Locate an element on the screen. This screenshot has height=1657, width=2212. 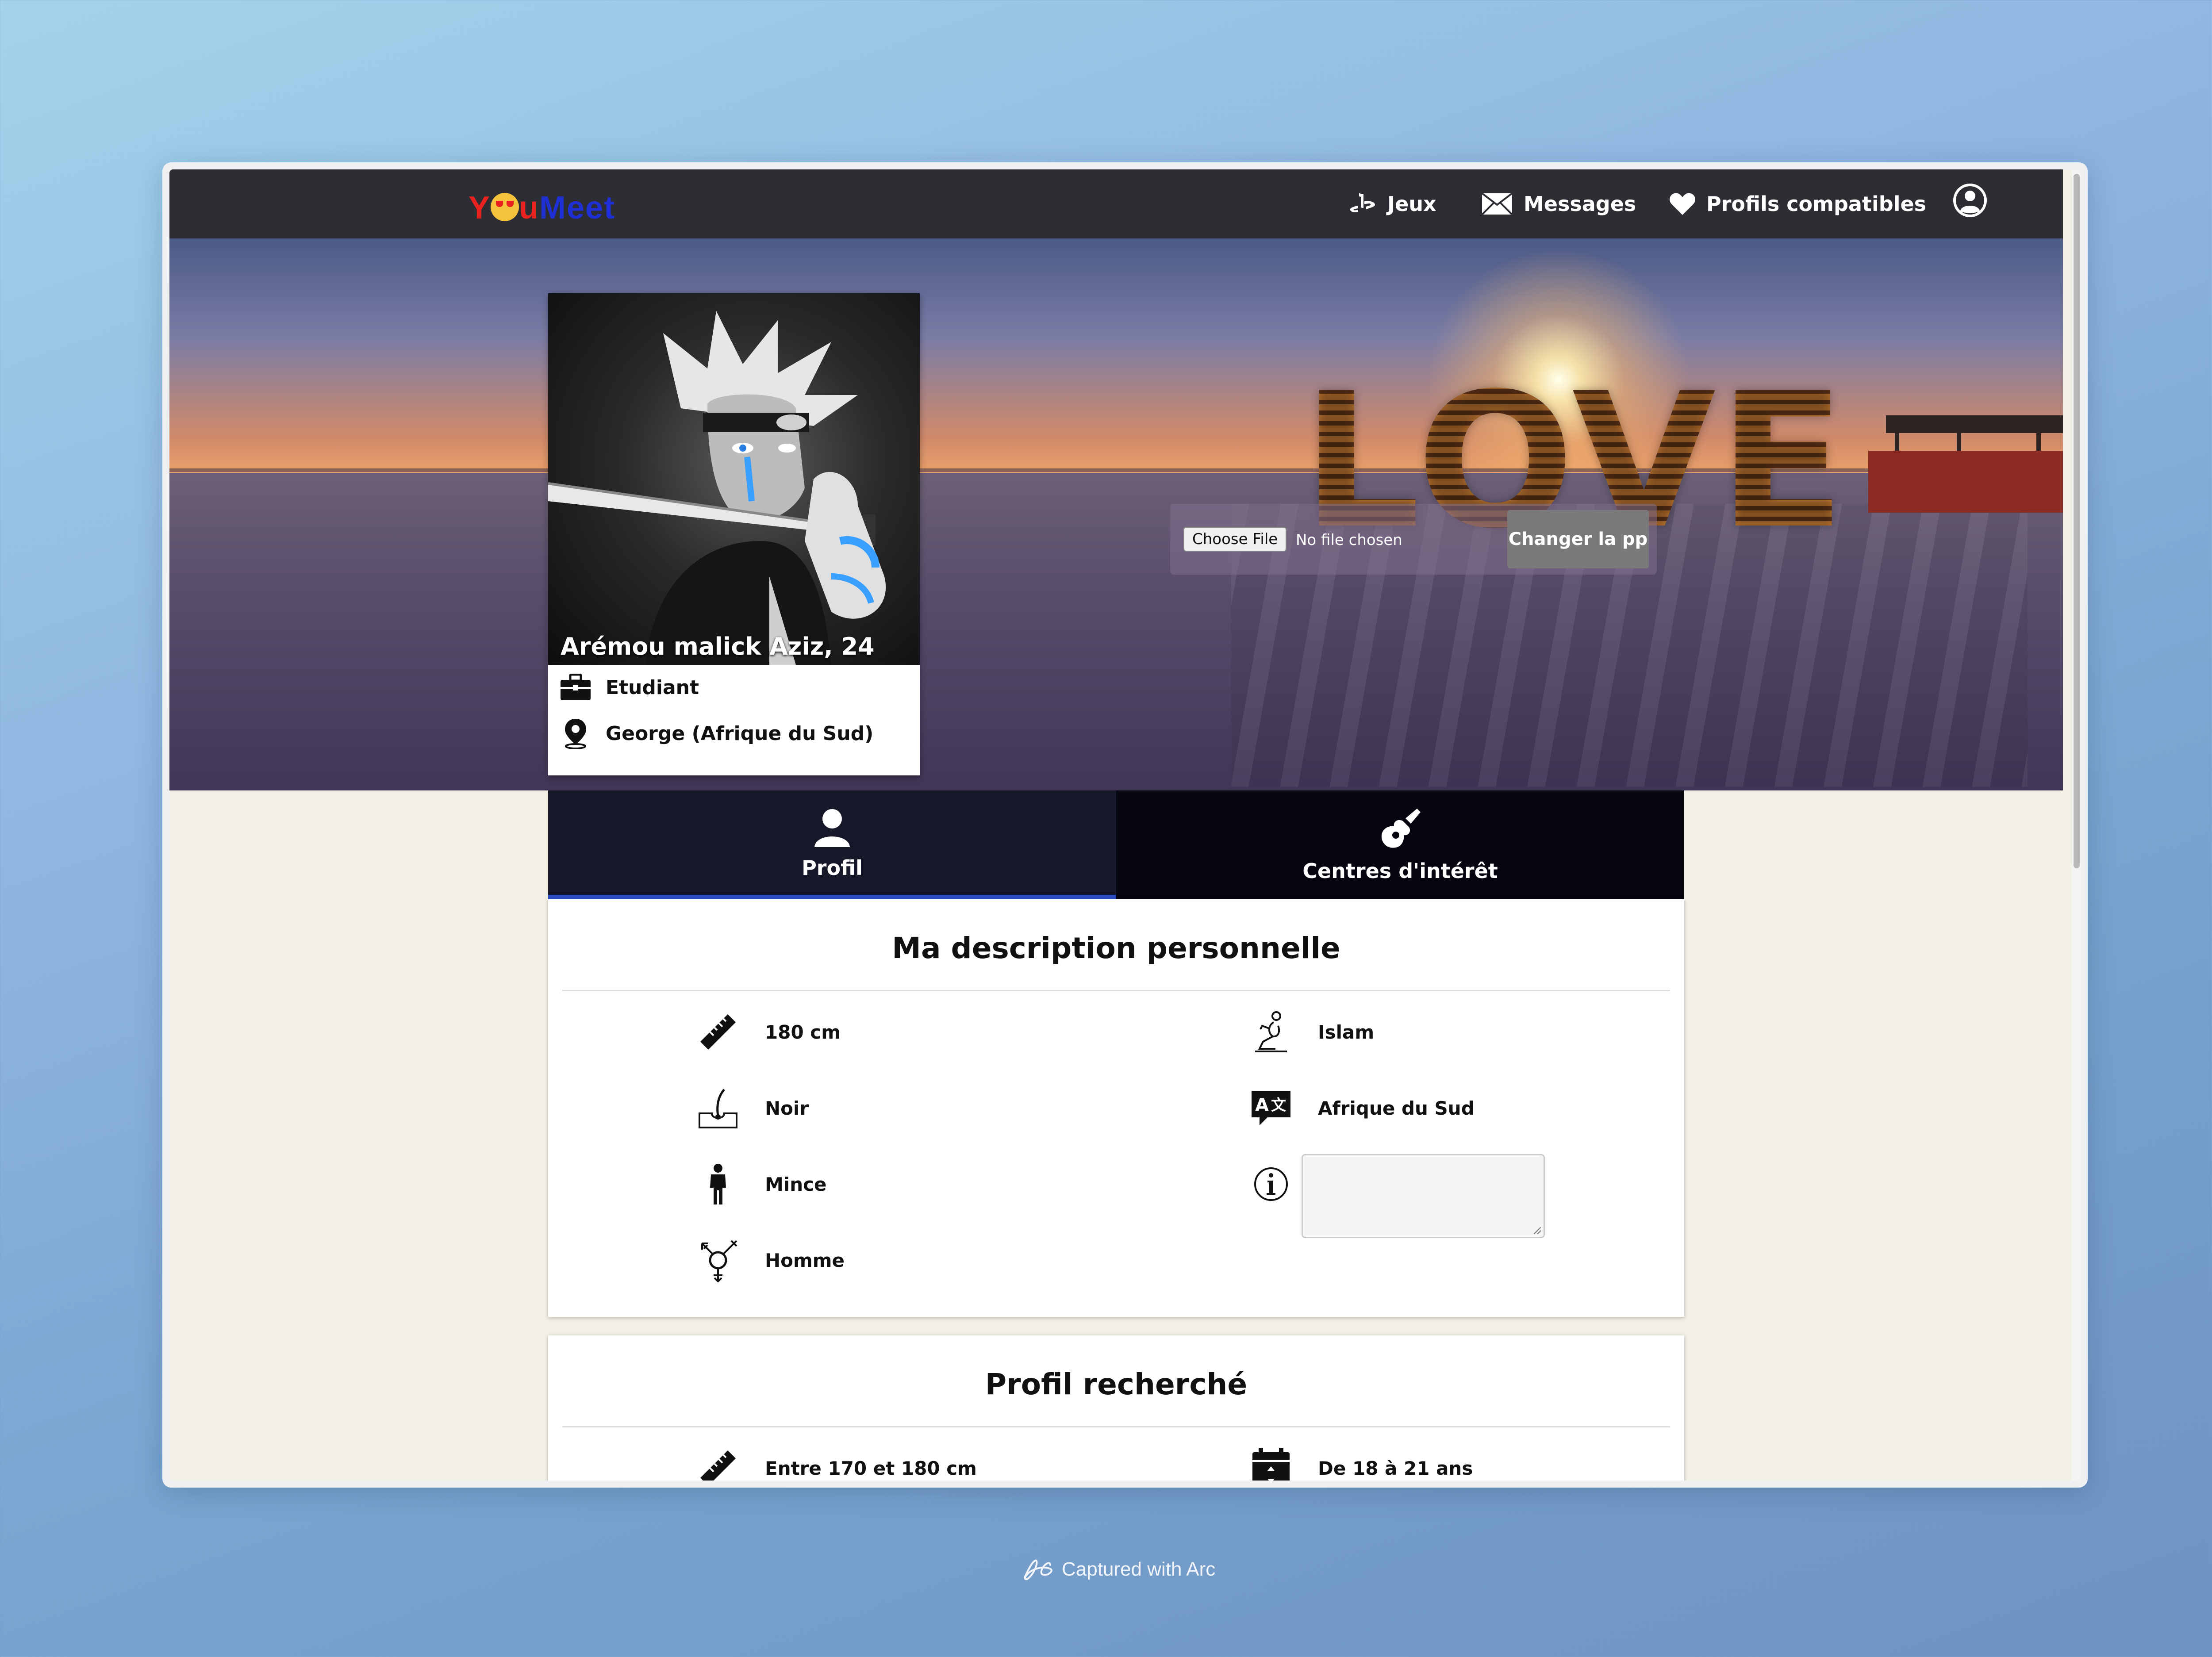
choose-file-button: Choose File is located at coordinates (1235, 539).